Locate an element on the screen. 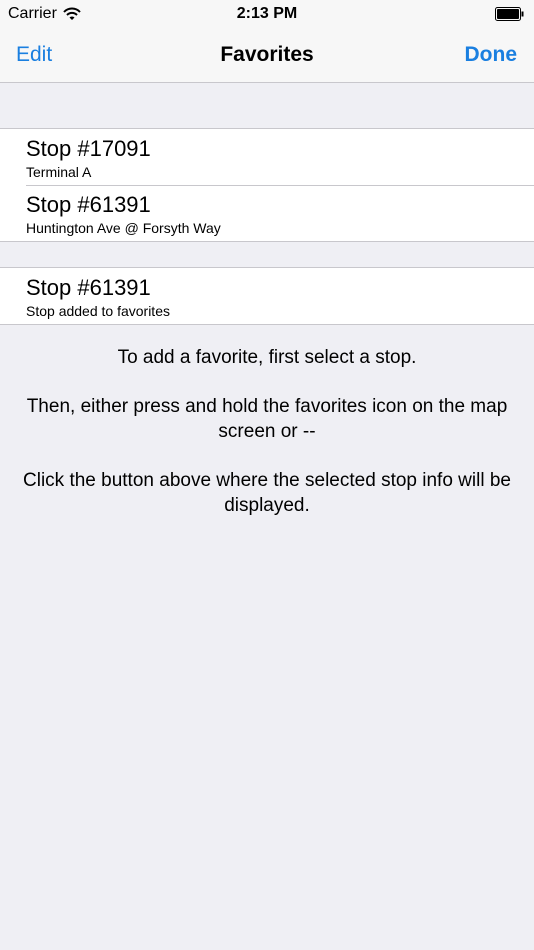 This screenshot has height=950, width=534. selected-stop-section: Stop #61391 Stop added to favorites is located at coordinates (267, 296).